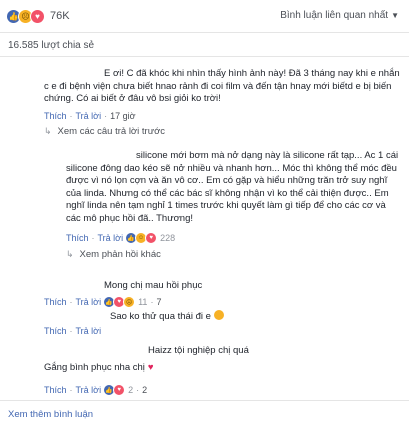 This screenshot has width=409, height=429. I want to click on avatar, so click(52, 160).